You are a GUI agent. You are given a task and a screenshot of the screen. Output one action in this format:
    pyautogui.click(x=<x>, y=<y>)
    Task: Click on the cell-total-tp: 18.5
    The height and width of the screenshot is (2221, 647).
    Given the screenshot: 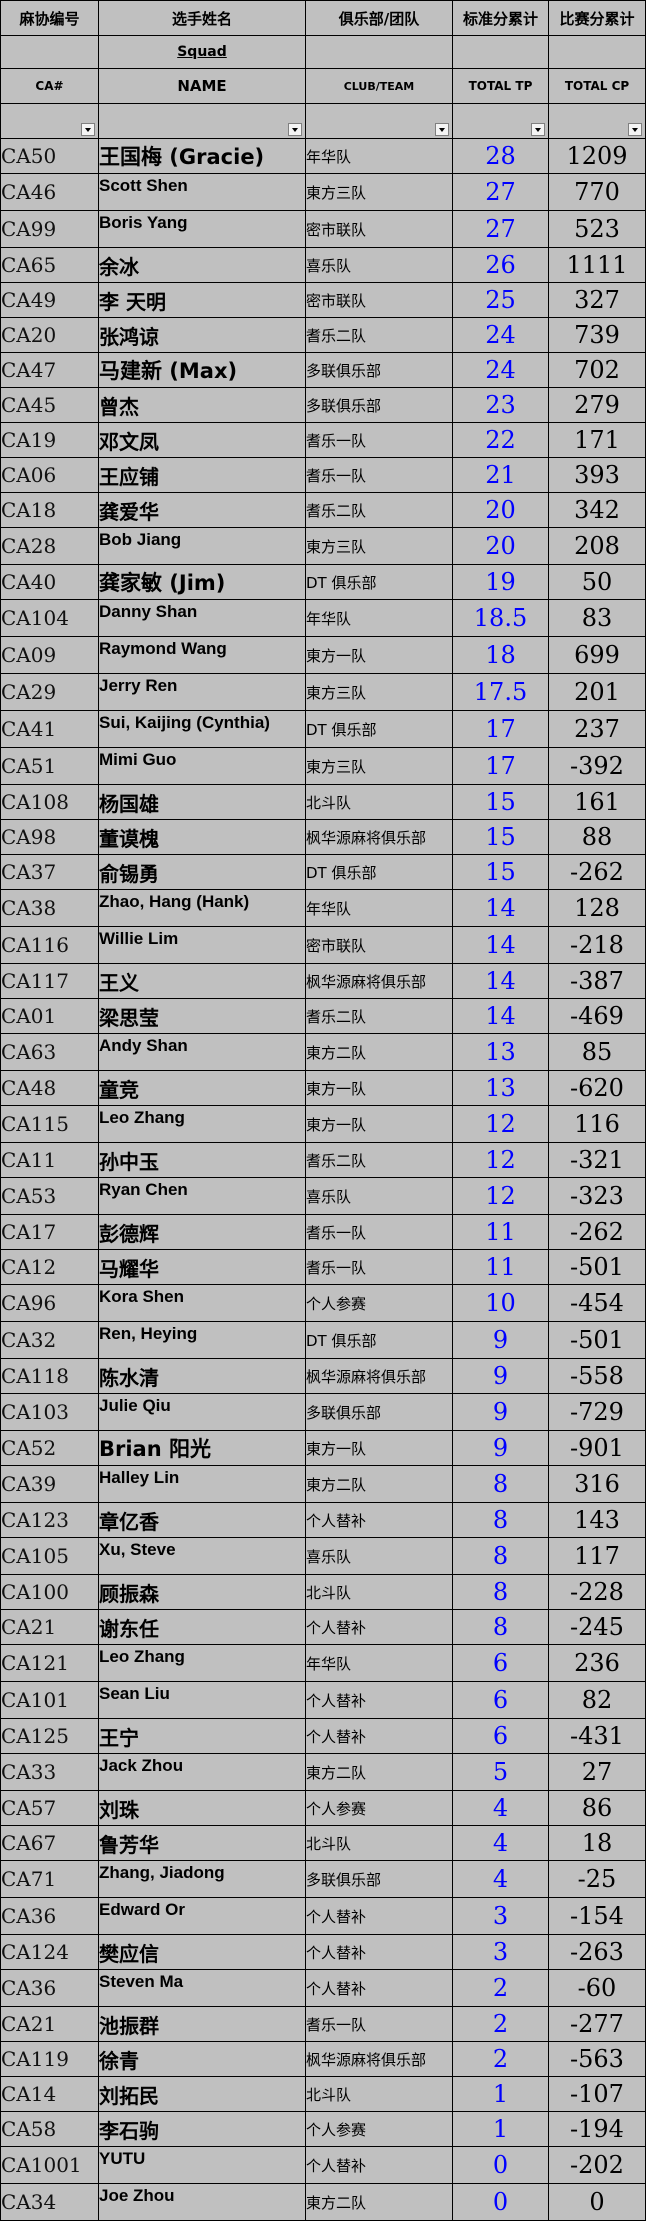 What is the action you would take?
    pyautogui.click(x=500, y=618)
    